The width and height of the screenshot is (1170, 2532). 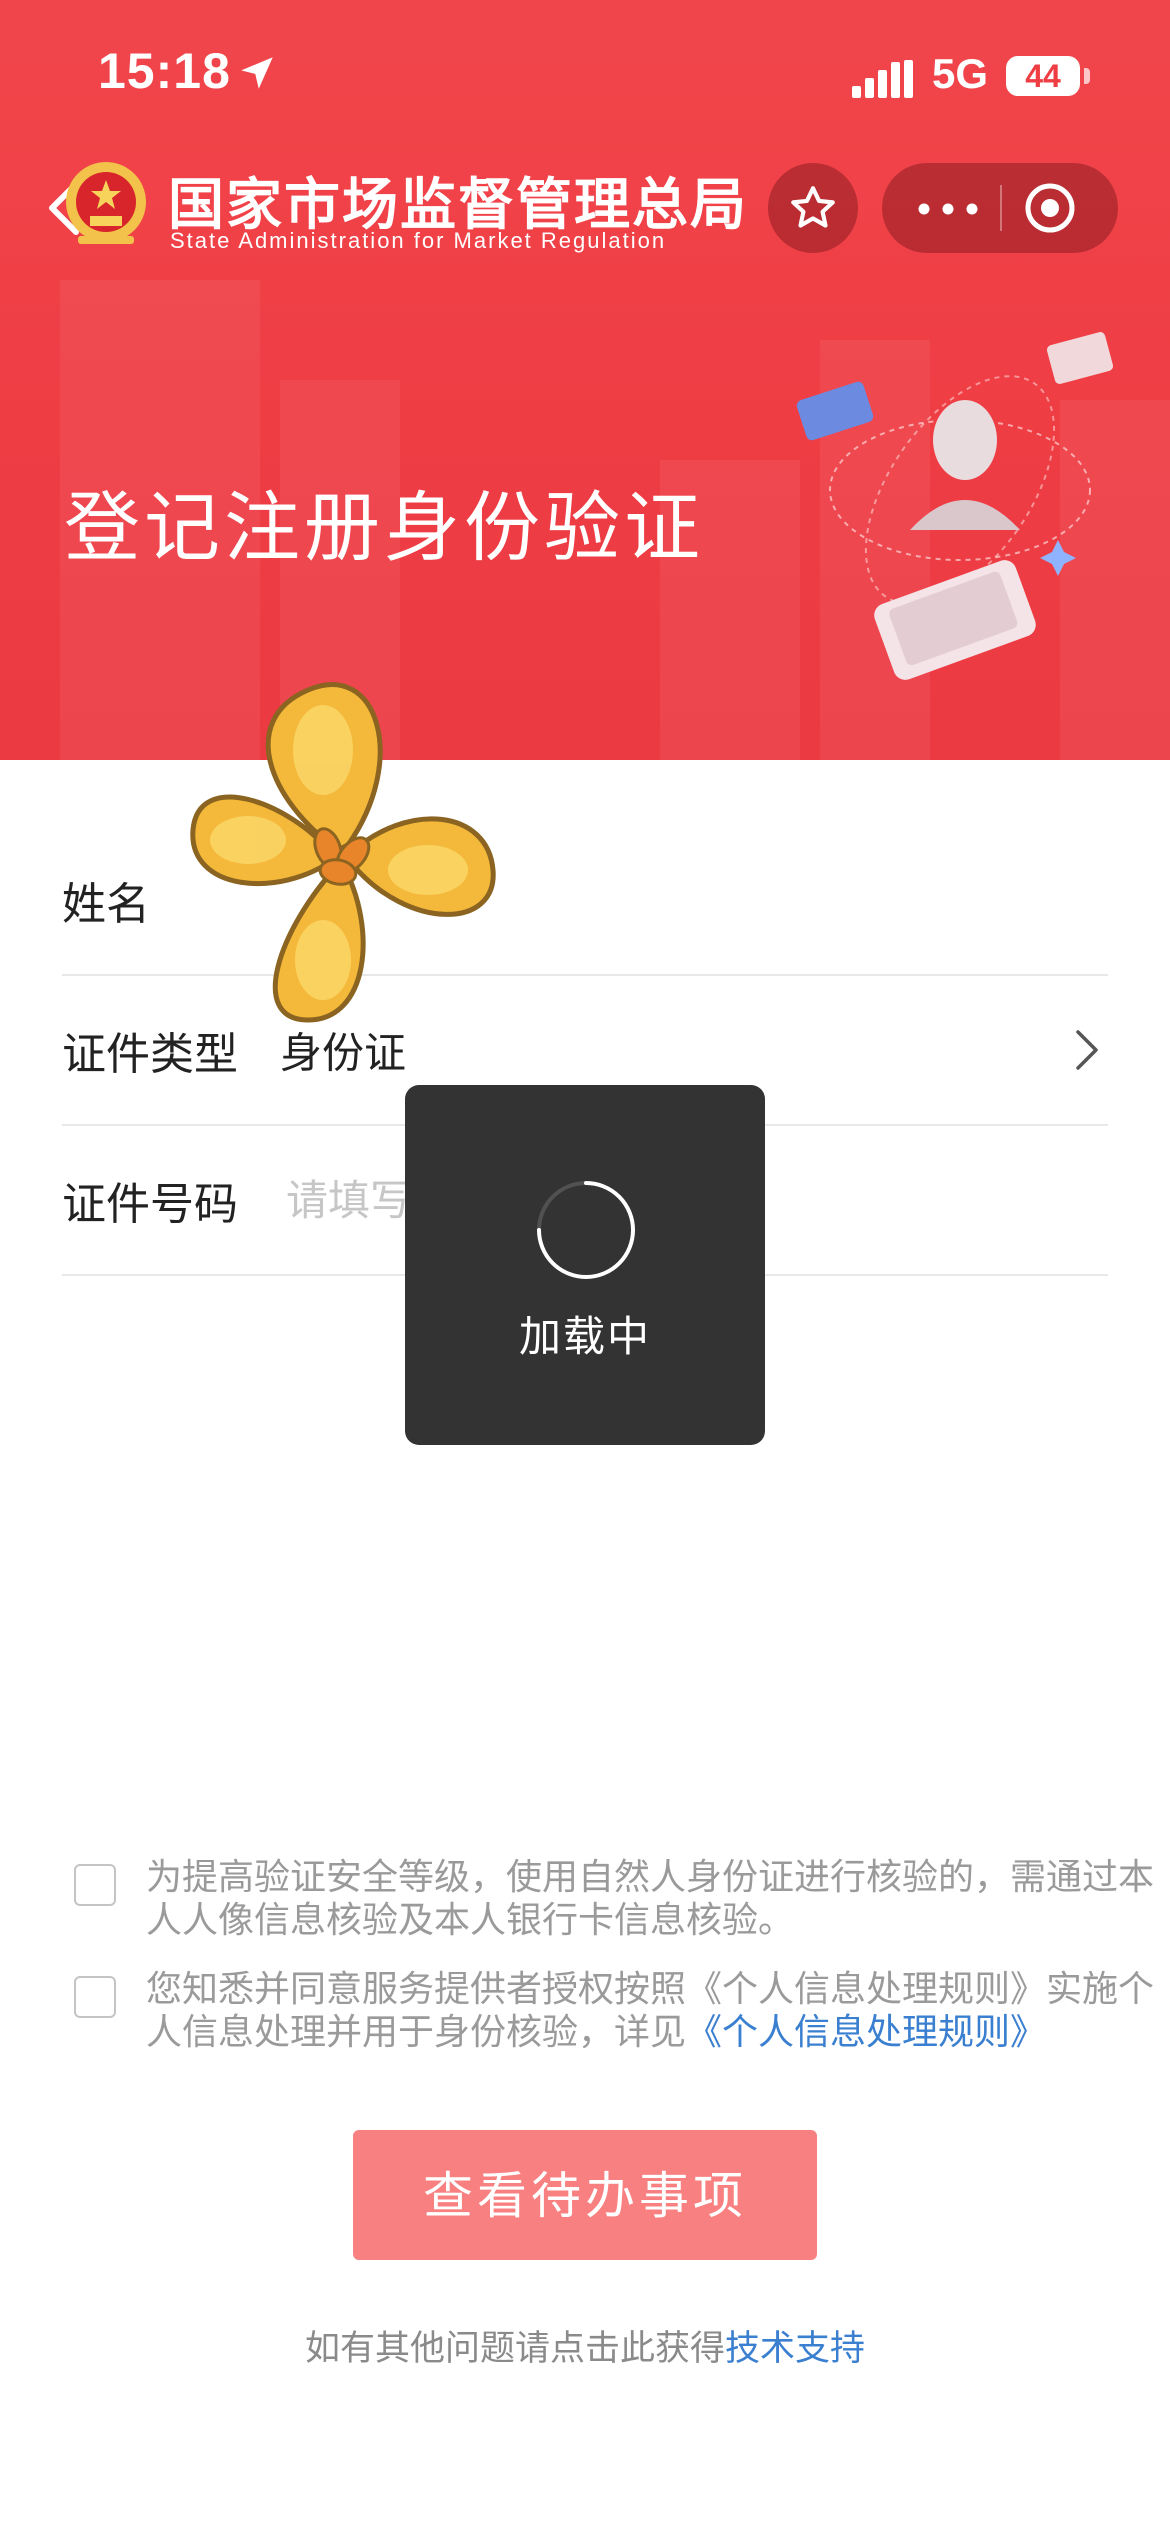 I want to click on battery-indicator: 44, so click(x=1043, y=76).